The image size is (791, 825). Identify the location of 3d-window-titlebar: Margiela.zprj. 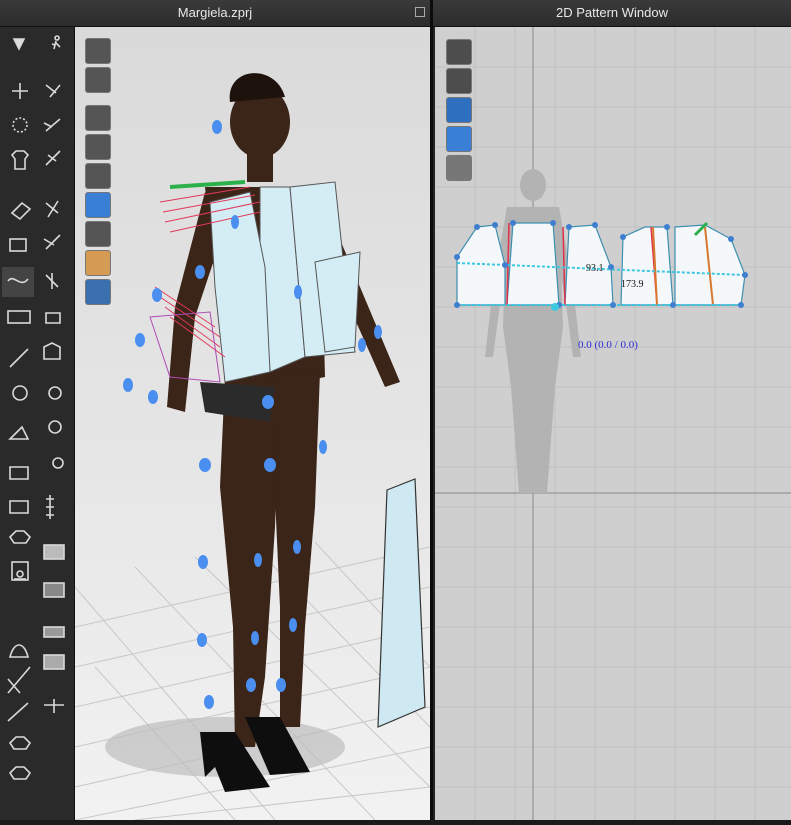
(215, 13).